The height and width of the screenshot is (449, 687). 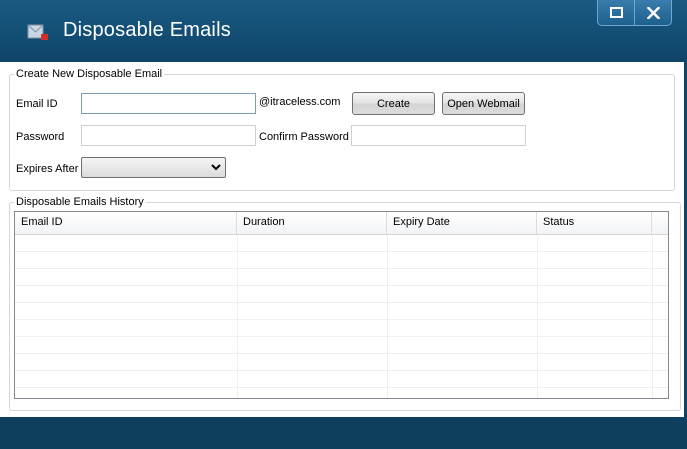 What do you see at coordinates (312, 223) in the screenshot?
I see `column-header-duration: Duration` at bounding box center [312, 223].